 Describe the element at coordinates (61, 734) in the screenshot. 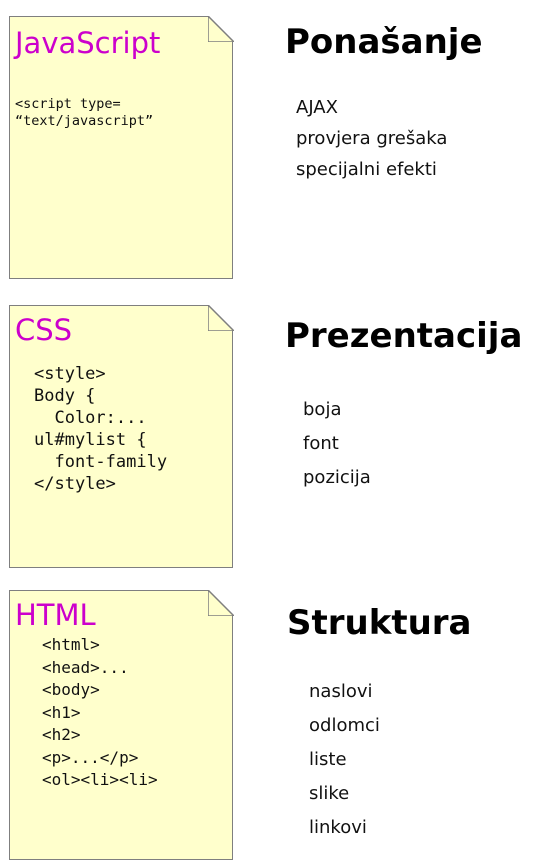

I see `html-code-line: <h2>` at that location.